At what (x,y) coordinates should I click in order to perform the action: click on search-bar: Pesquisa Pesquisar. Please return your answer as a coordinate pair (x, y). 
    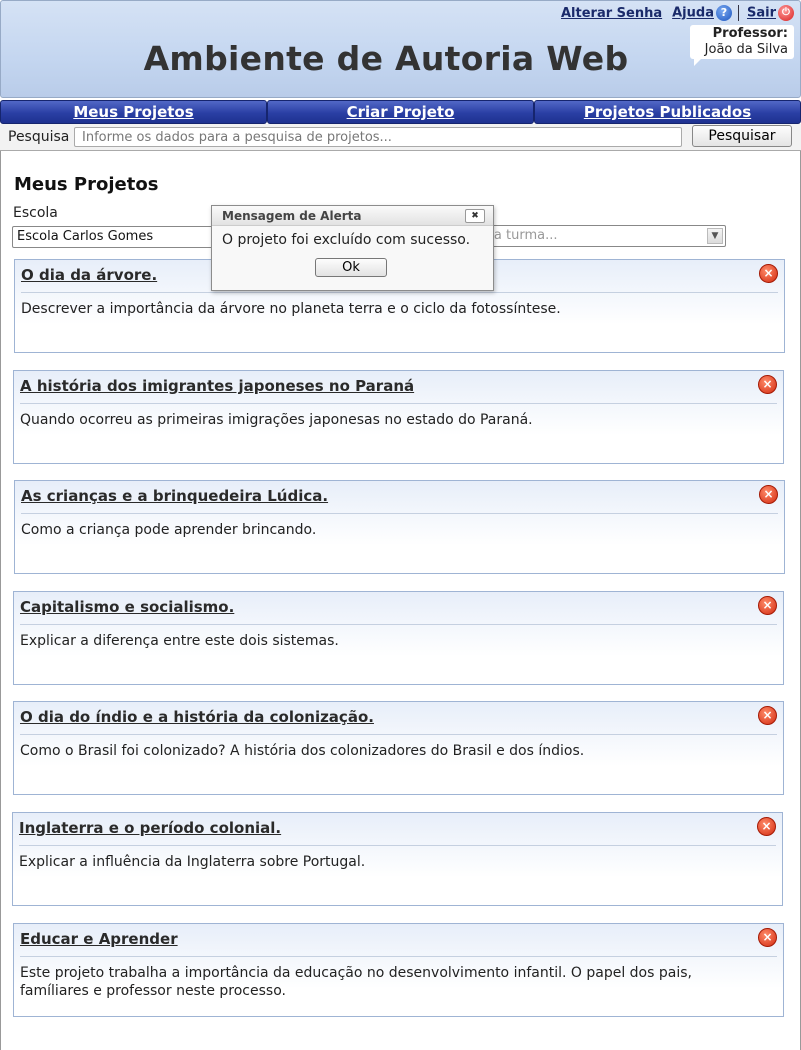
    Looking at the image, I should click on (400, 137).